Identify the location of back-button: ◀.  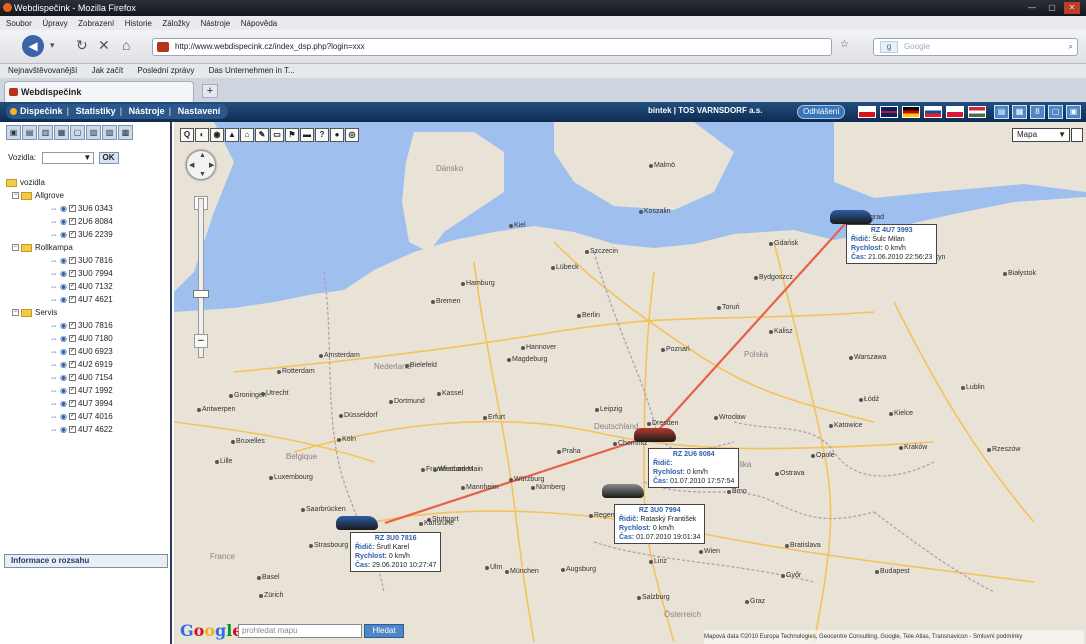
(33, 46).